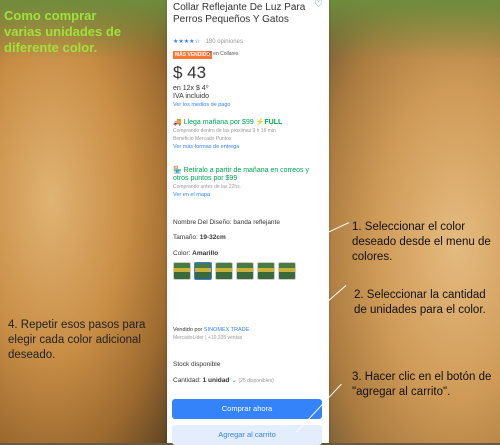 The width and height of the screenshot is (500, 445). I want to click on payment-methods-link: Ver los medios de pago, so click(201, 105).